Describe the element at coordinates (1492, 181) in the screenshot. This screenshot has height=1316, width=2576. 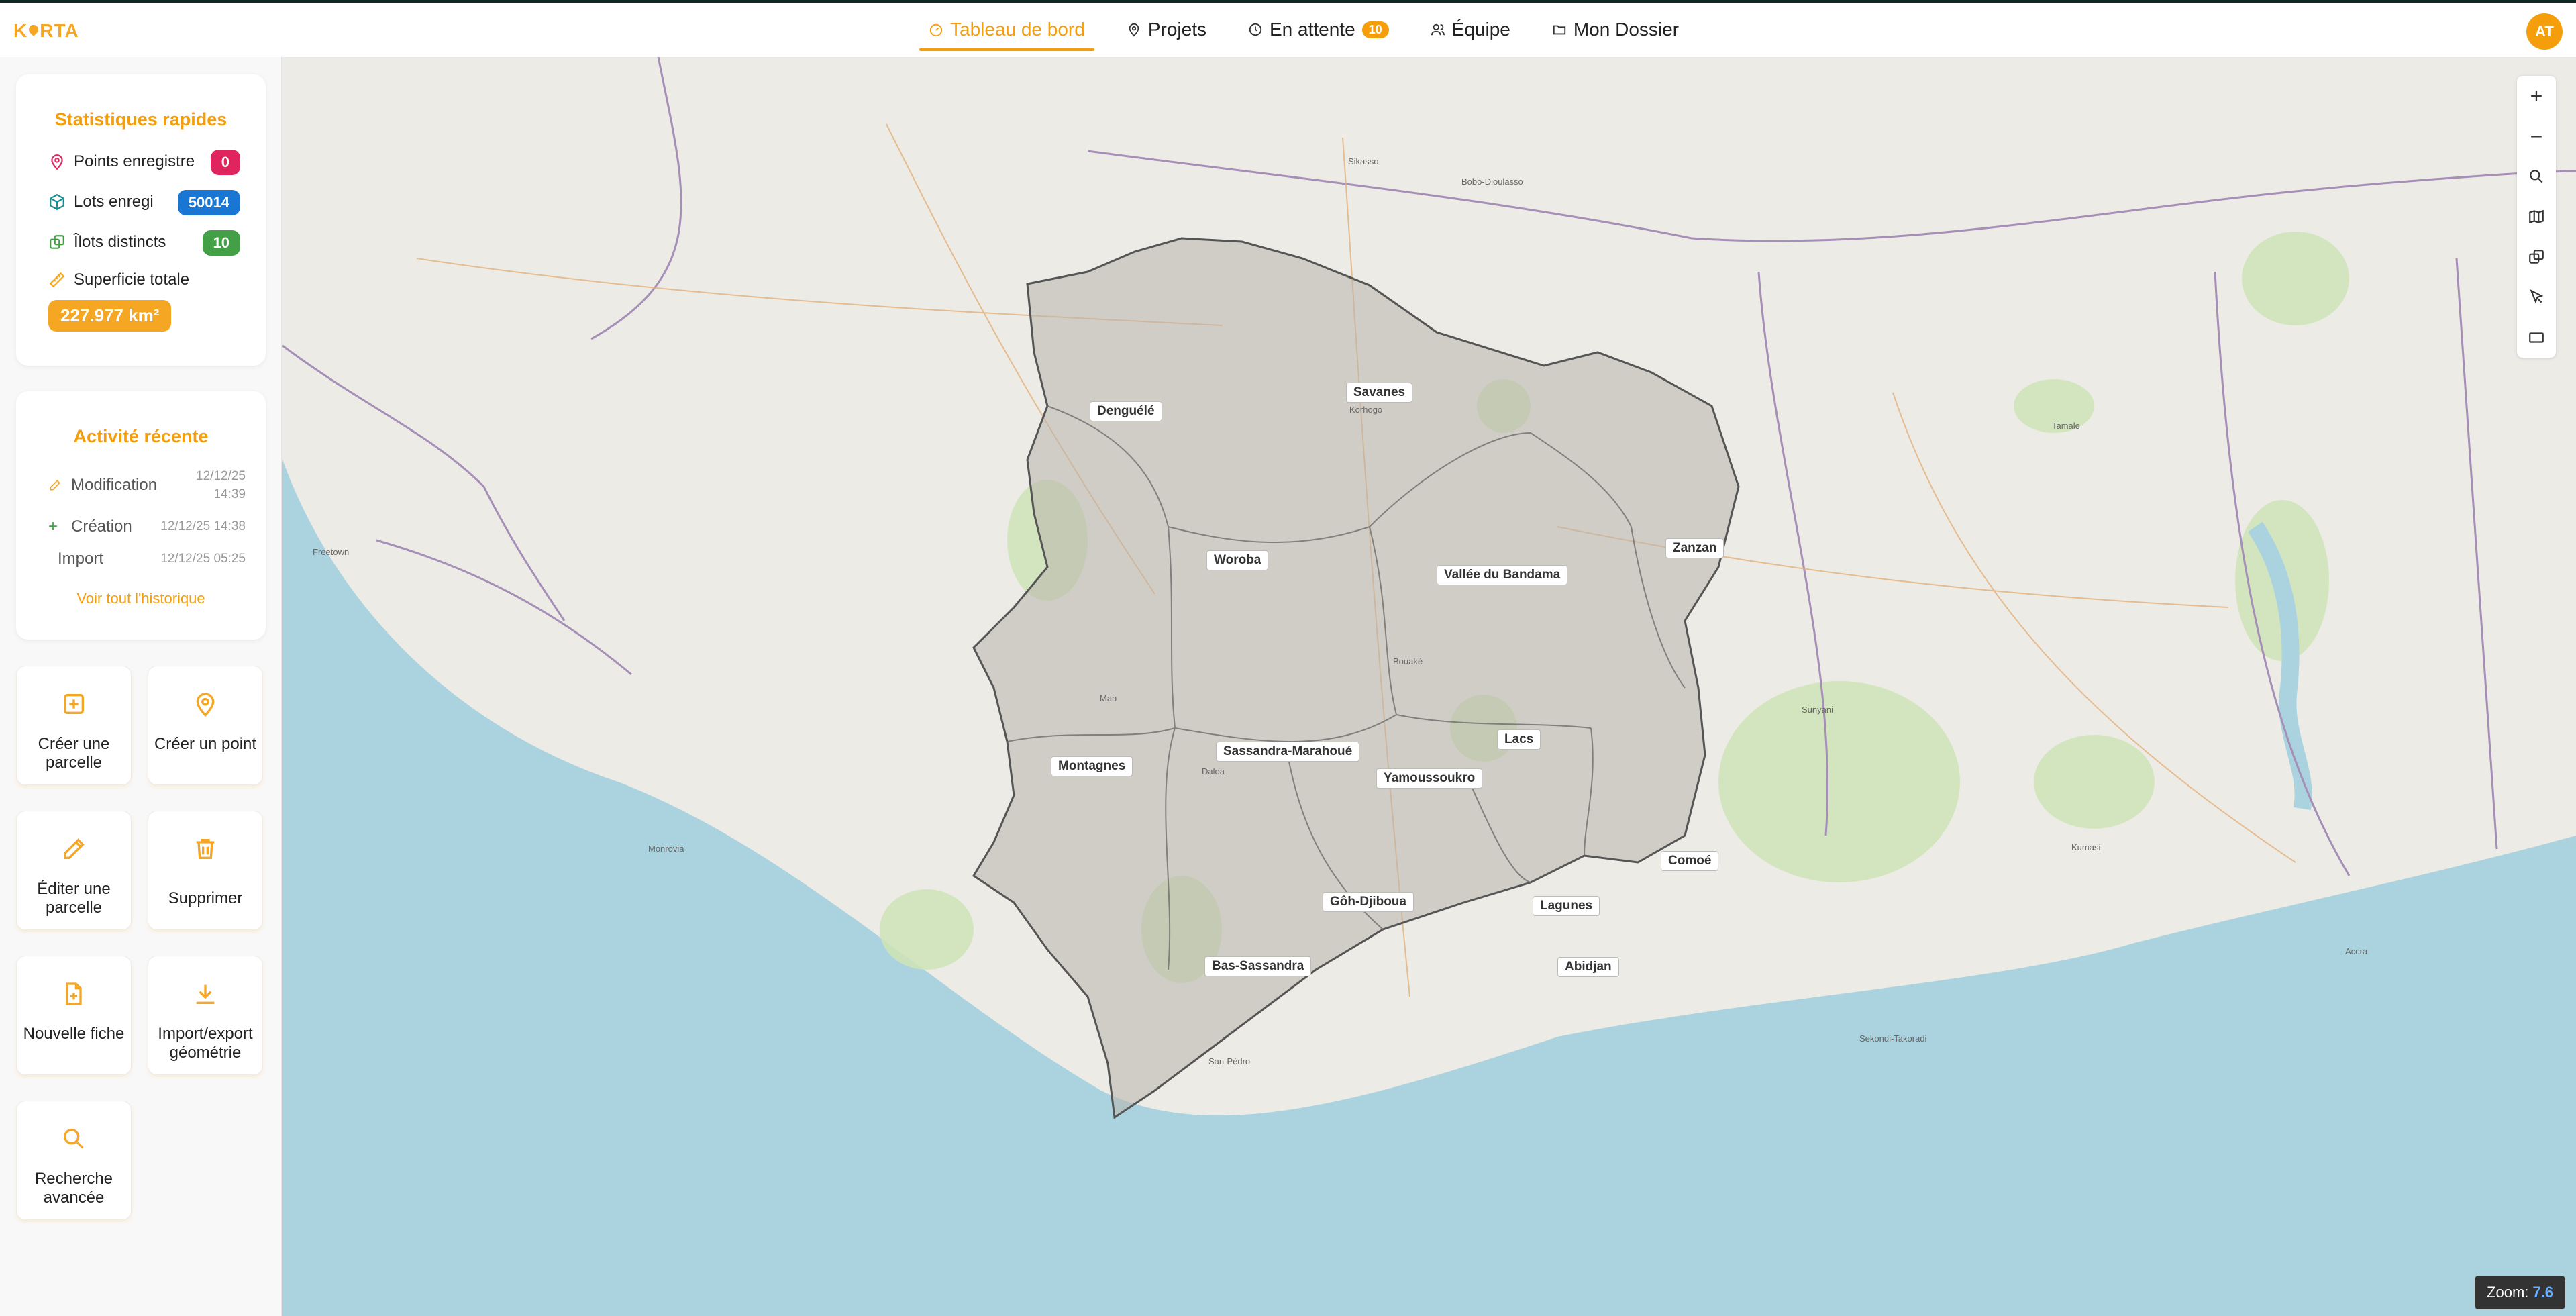
I see `city-label: Bobo-Dioulasso` at that location.